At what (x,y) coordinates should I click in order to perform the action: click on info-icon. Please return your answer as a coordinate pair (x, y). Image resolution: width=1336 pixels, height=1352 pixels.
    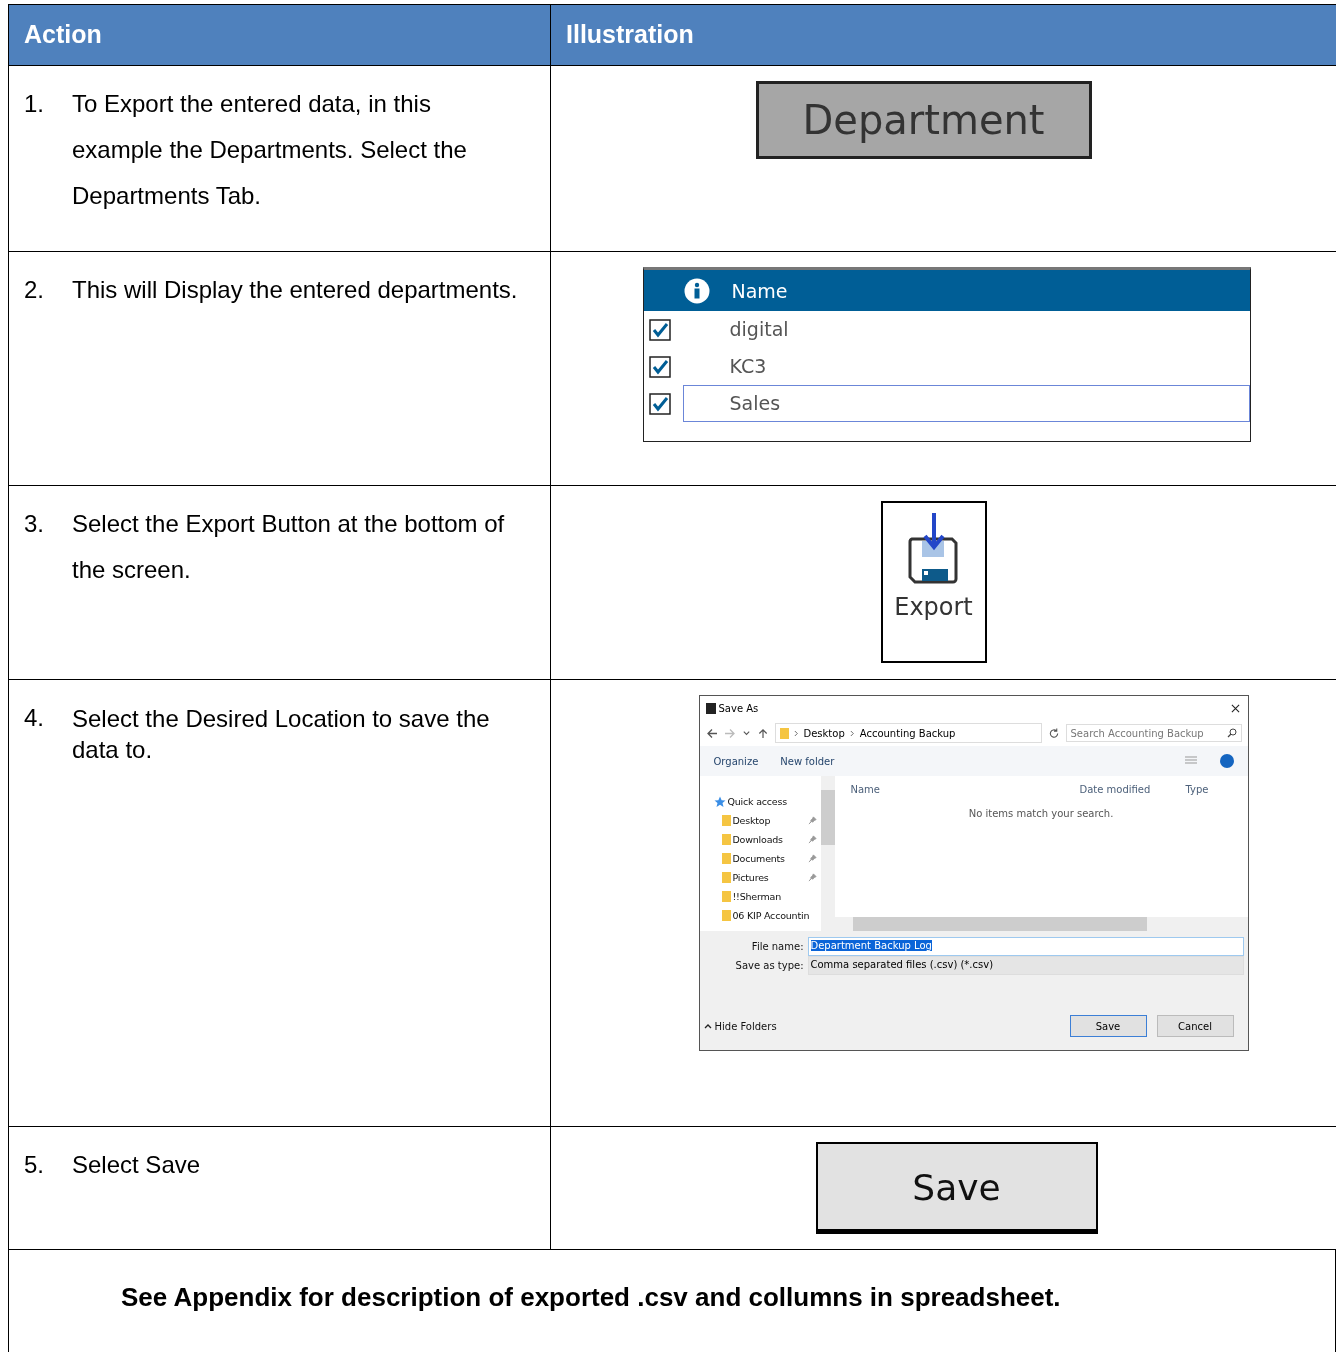
    Looking at the image, I should click on (696, 290).